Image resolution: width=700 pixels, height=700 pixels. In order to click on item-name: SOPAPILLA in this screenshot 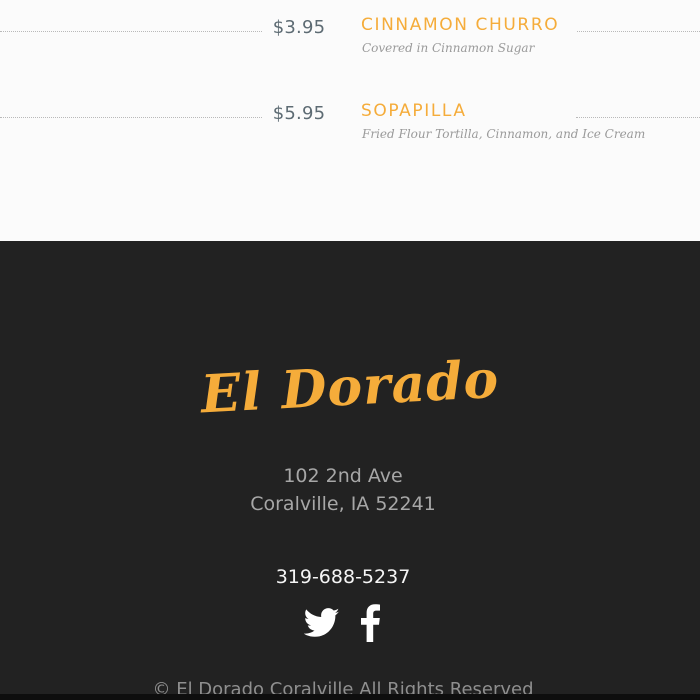, I will do `click(414, 111)`.